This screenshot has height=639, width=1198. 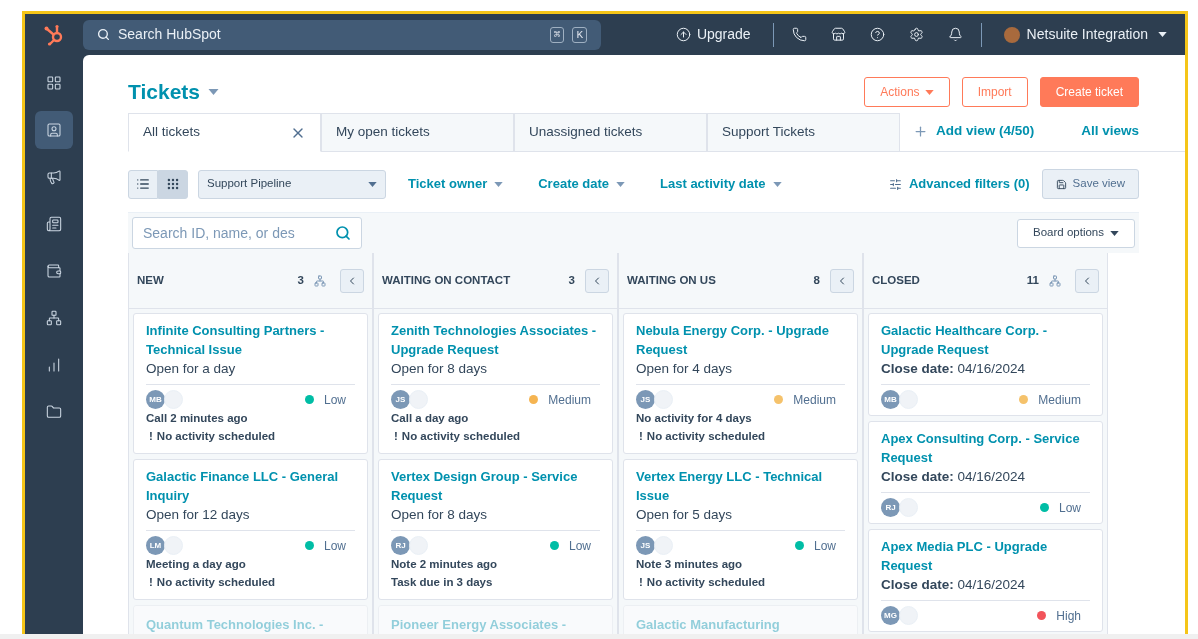 I want to click on advanced-filters-button: Advanced filters (0), so click(x=959, y=184).